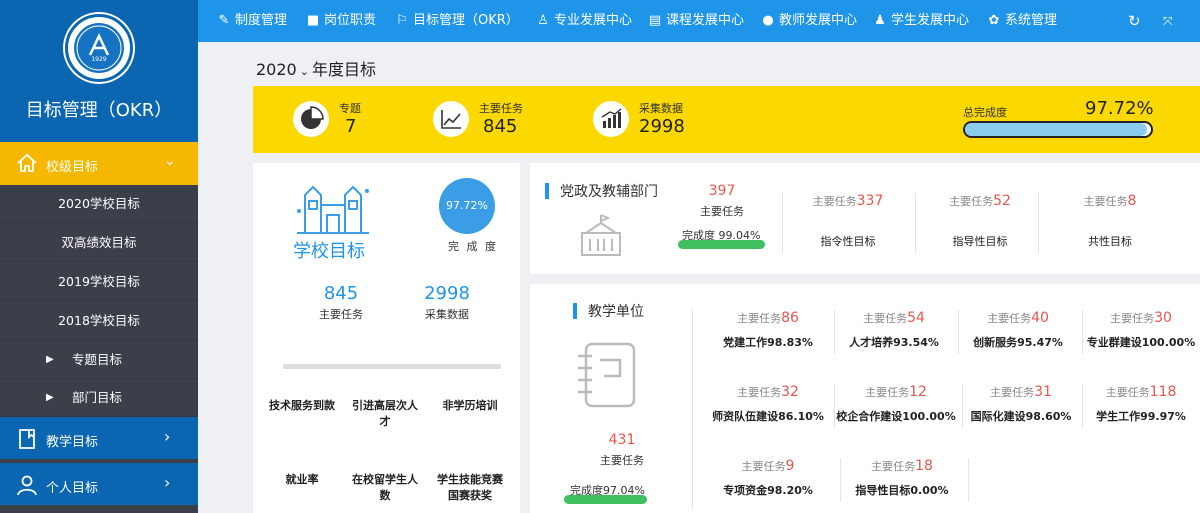  What do you see at coordinates (1110, 201) in the screenshot?
I see `party-col-common-count: 主要任务8` at bounding box center [1110, 201].